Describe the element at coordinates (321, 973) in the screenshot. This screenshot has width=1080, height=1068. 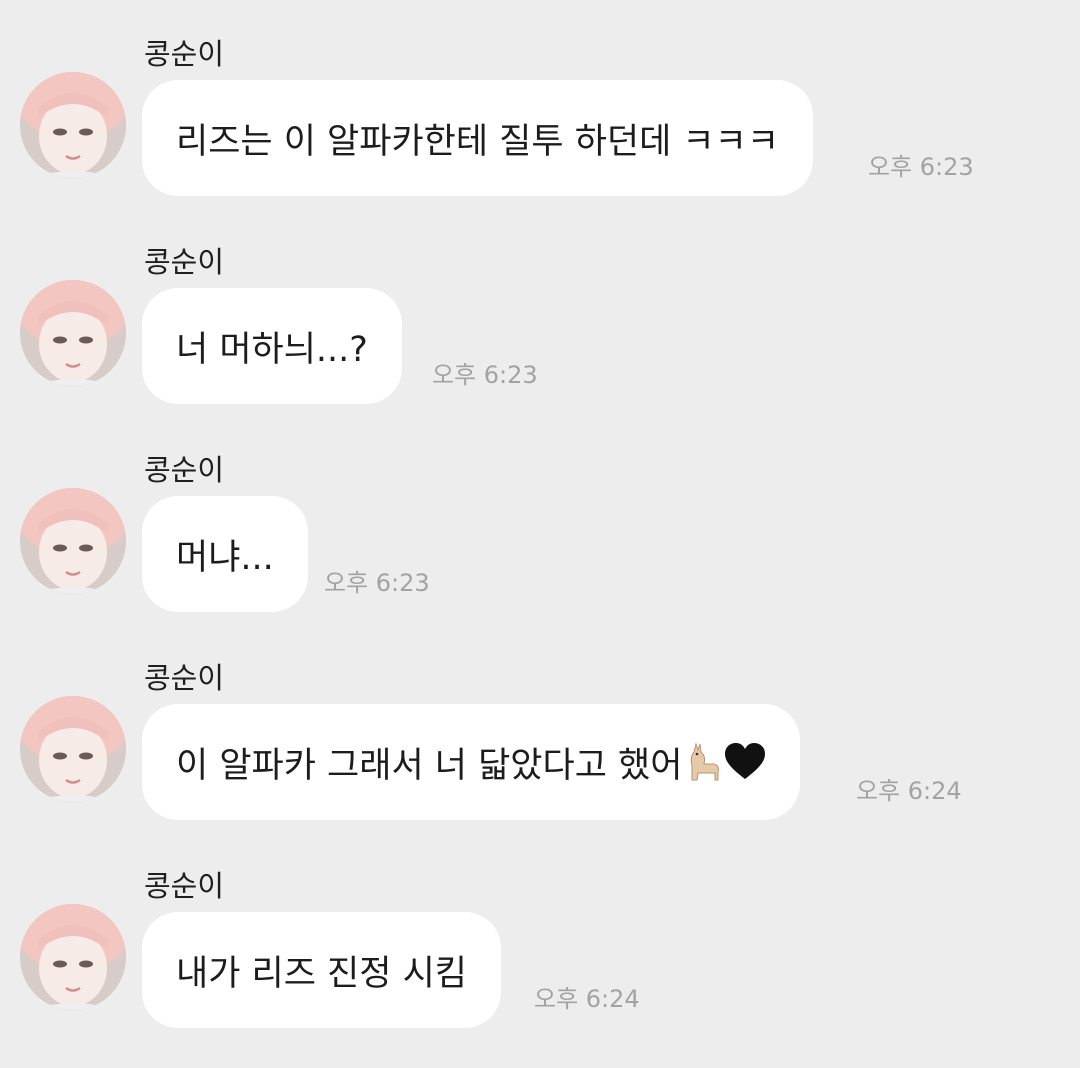
I see `message-text: 내가 리즈 진정 시킴` at that location.